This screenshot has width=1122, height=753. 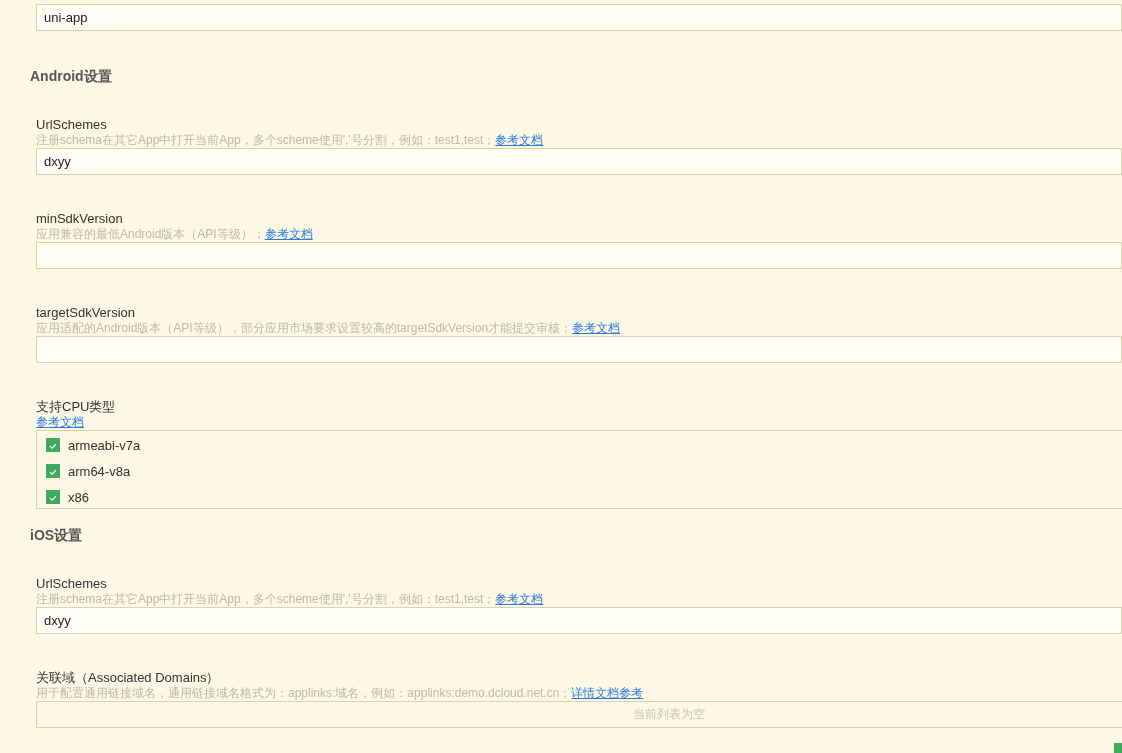 I want to click on docs-link: 详情文档参考, so click(x=607, y=693).